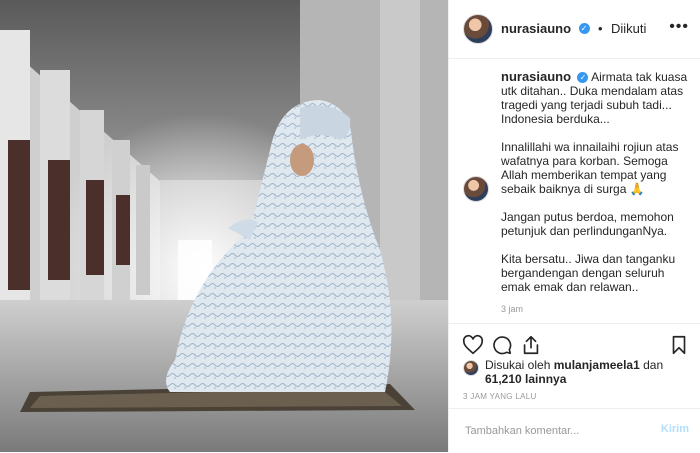  Describe the element at coordinates (536, 76) in the screenshot. I see `caption-username: nurasiauno` at that location.